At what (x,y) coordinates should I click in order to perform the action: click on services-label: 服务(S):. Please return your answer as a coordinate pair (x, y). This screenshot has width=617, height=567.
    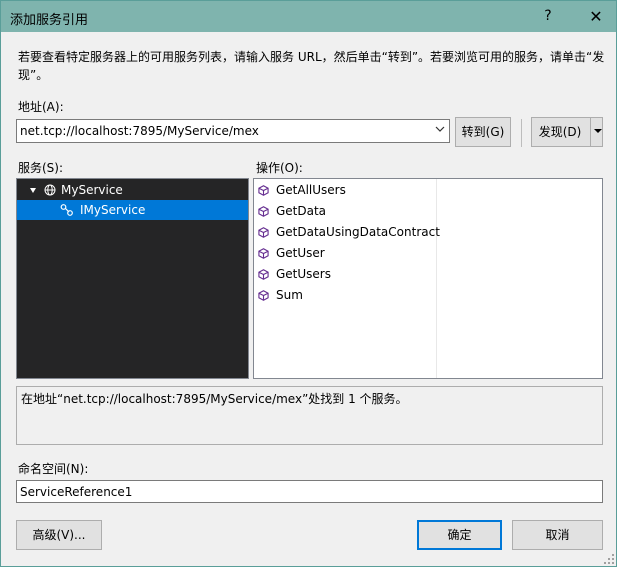
    Looking at the image, I should click on (41, 168).